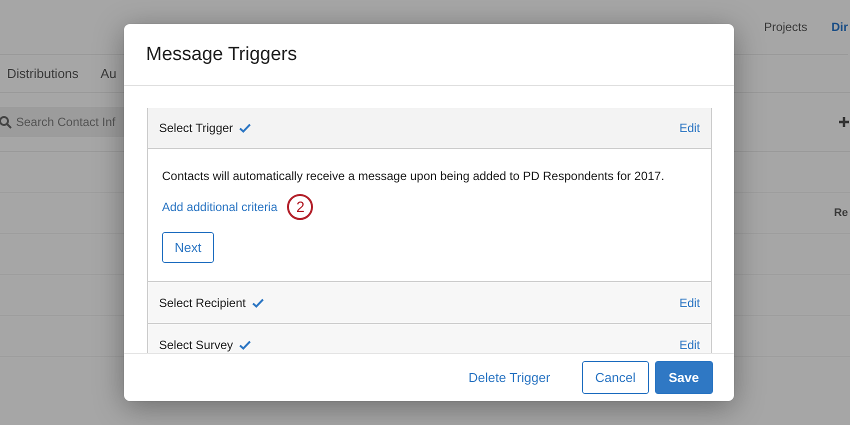 This screenshot has width=850, height=425. Describe the element at coordinates (509, 377) in the screenshot. I see `delete-trigger-button: Delete Trigger` at that location.